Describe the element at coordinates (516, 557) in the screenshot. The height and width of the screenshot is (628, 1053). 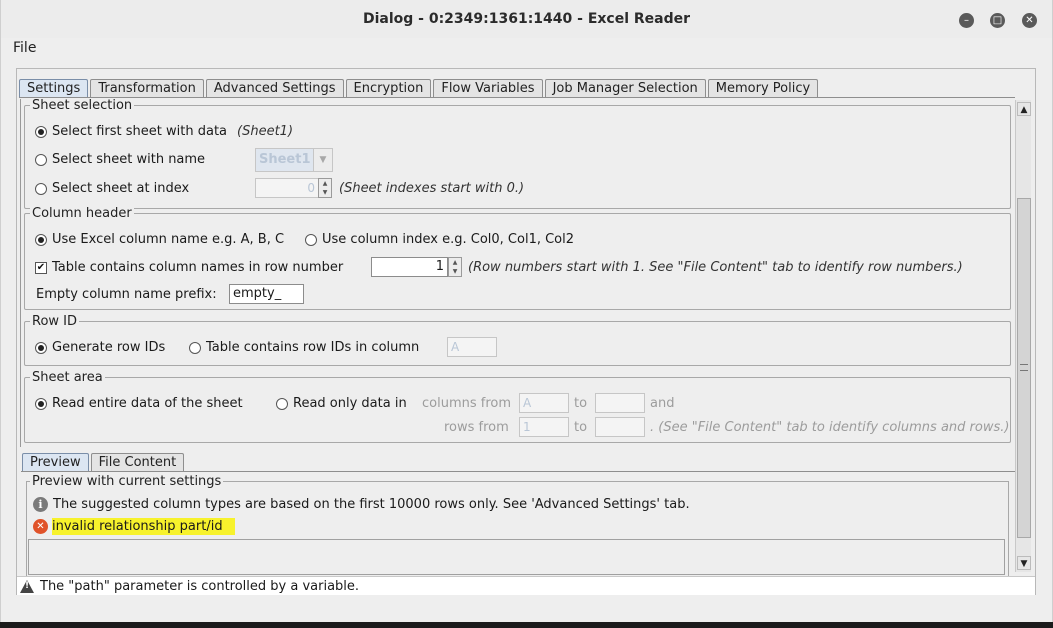
I see `preview-table` at that location.